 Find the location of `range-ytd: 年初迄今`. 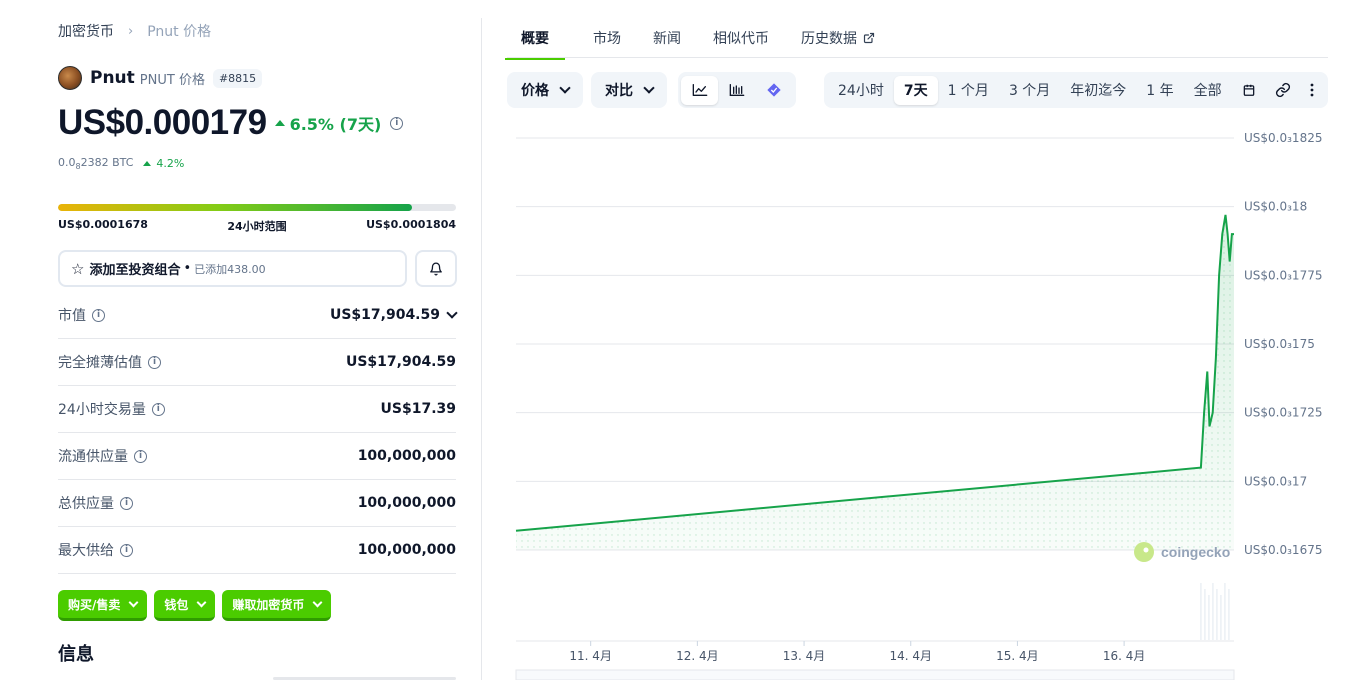

range-ytd: 年初迄今 is located at coordinates (1098, 90).